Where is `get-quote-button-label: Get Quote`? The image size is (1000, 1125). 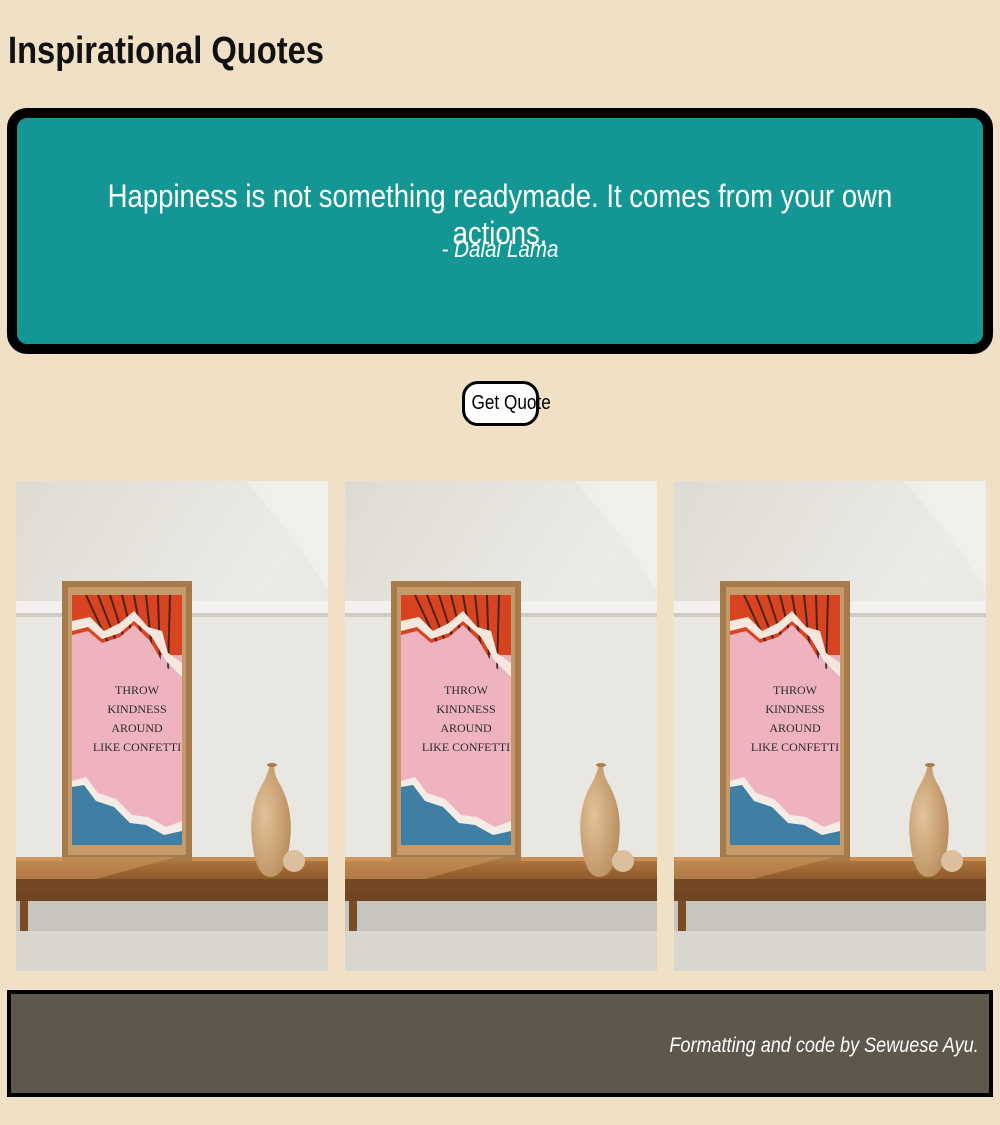
get-quote-button-label: Get Quote is located at coordinates (511, 403).